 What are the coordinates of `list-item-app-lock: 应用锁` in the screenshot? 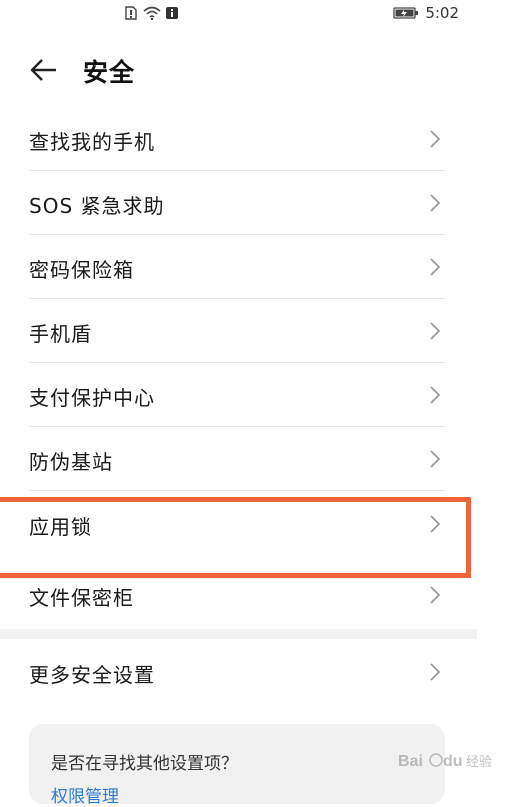 It's located at (238, 530).